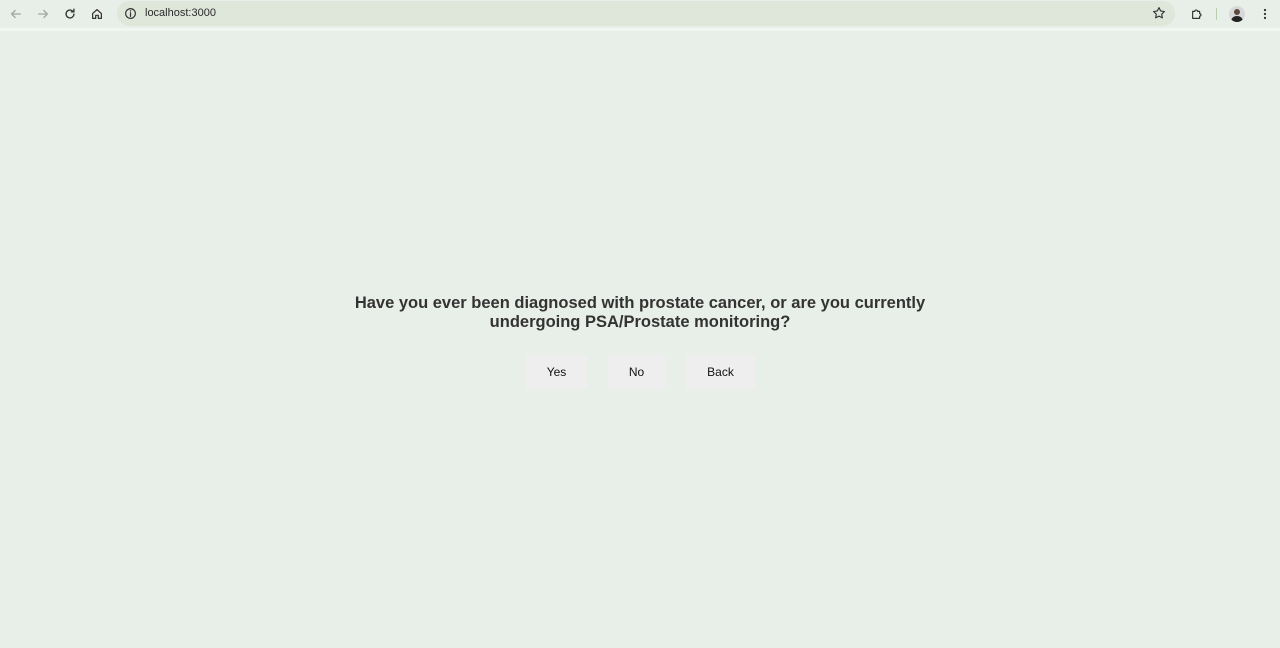 This screenshot has height=648, width=1280. I want to click on star-icon, so click(1159, 13).